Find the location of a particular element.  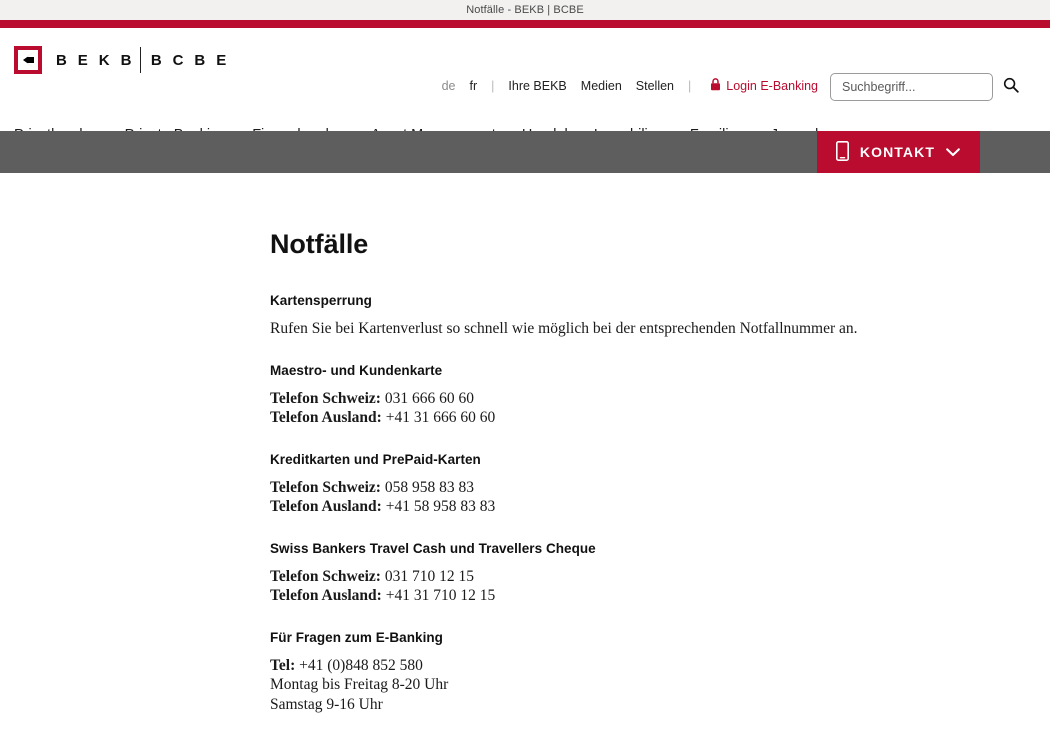

contact-line-schweiz: Telefon Schweiz: 058 958 83 83 is located at coordinates (660, 488).